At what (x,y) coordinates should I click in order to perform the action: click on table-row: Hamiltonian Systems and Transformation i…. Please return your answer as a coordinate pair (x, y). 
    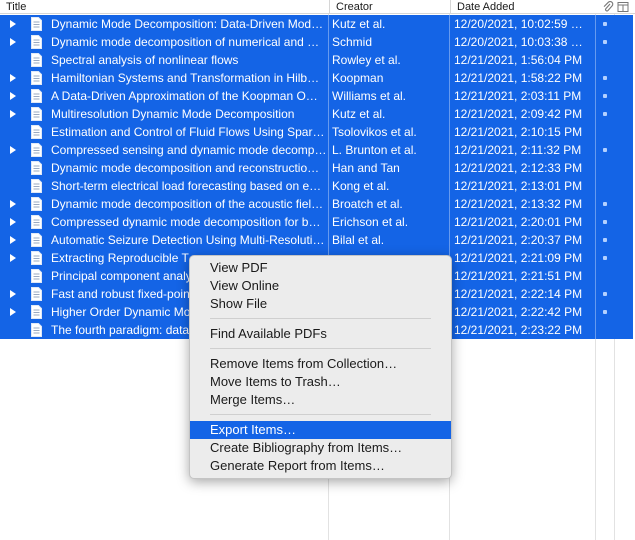
    Looking at the image, I should click on (316, 78).